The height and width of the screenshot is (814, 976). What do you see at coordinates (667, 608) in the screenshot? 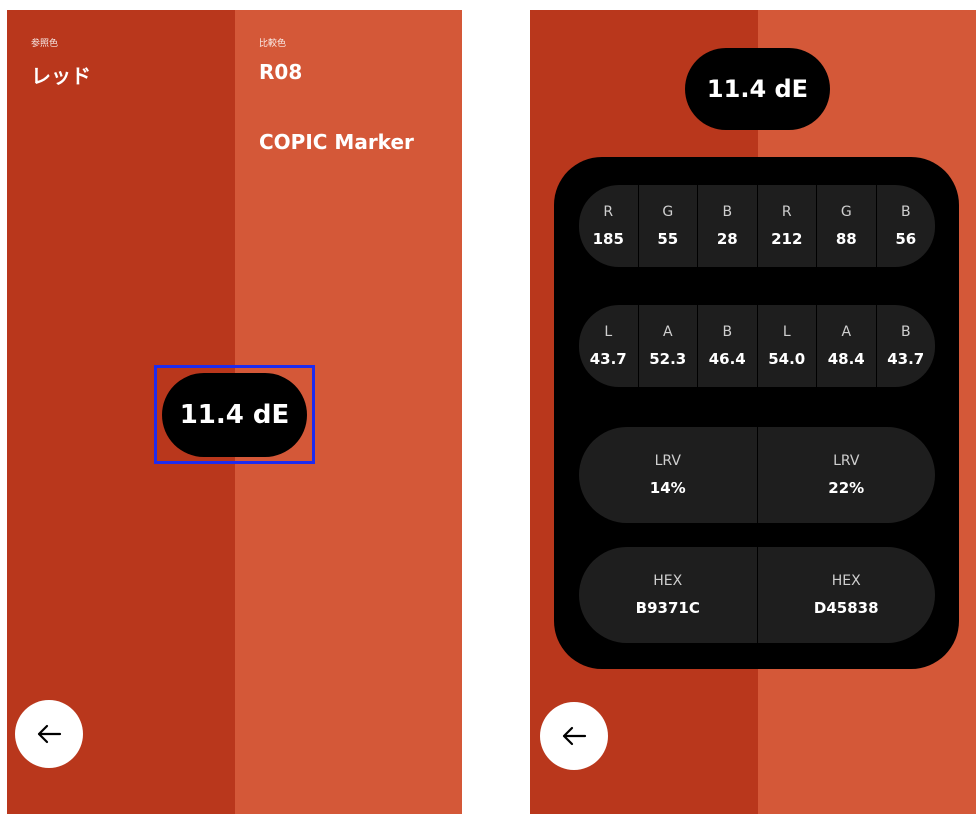
I see `hex-value: B9371C` at bounding box center [667, 608].